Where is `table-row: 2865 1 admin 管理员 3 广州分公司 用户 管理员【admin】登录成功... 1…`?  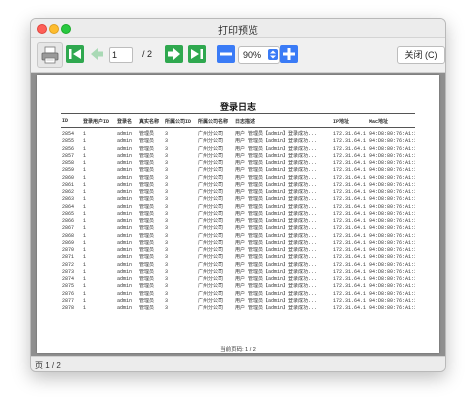 table-row: 2865 1 admin 管理员 3 广州分公司 用户 管理员【admin】登录成功... 1… is located at coordinates (238, 214).